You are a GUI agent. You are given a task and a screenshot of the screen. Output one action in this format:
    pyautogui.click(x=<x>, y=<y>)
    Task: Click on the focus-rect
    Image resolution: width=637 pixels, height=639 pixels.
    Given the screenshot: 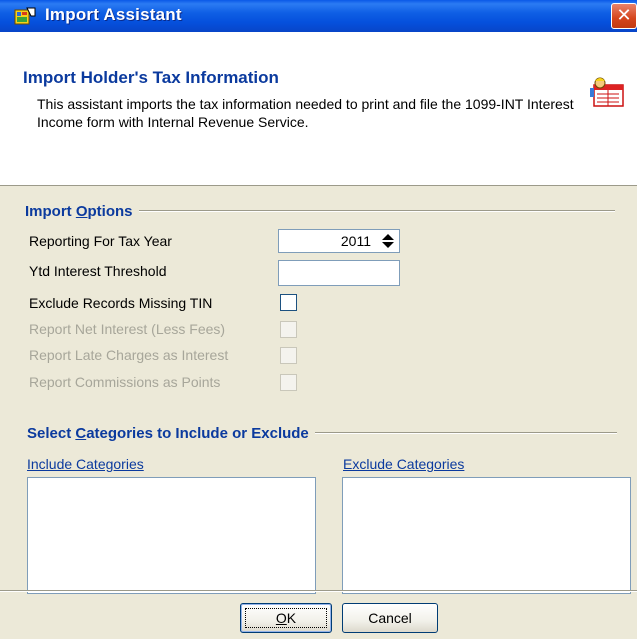 What is the action you would take?
    pyautogui.click(x=286, y=618)
    